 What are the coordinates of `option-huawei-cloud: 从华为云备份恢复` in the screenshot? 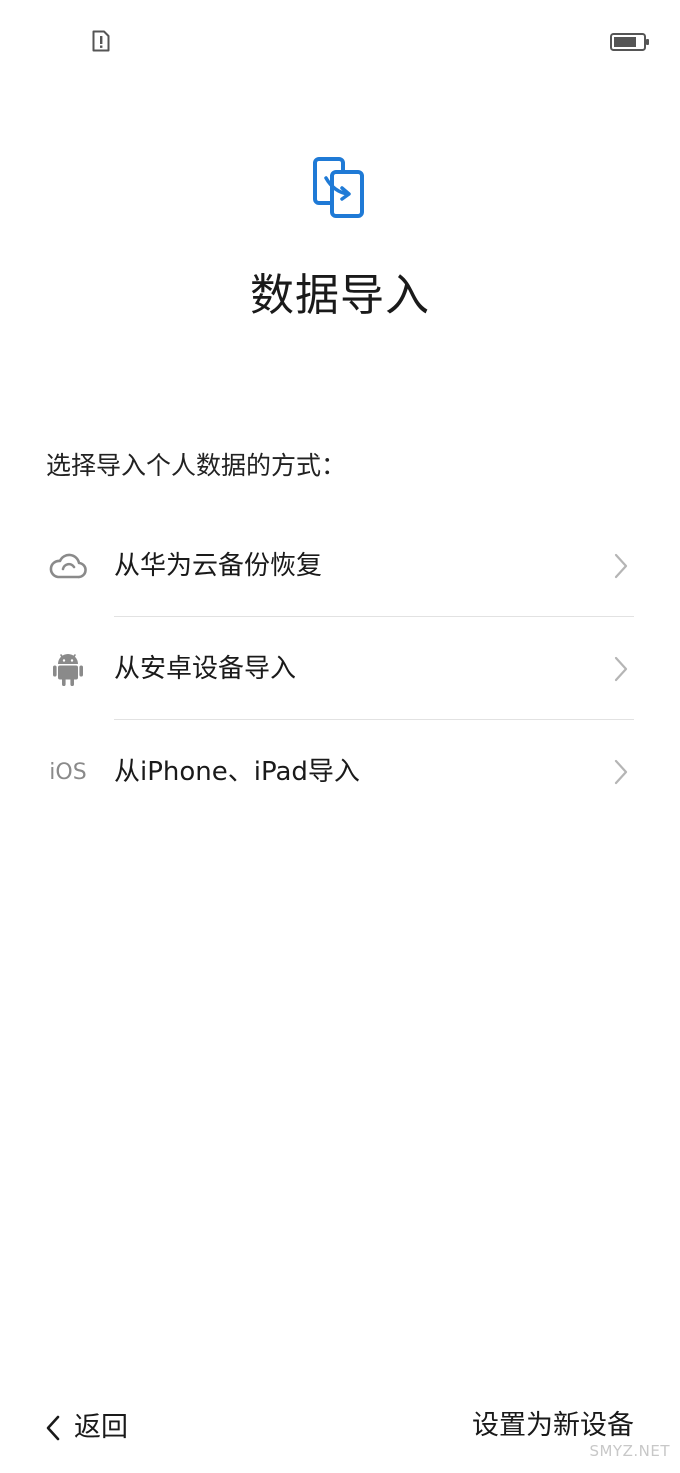 It's located at (340, 565).